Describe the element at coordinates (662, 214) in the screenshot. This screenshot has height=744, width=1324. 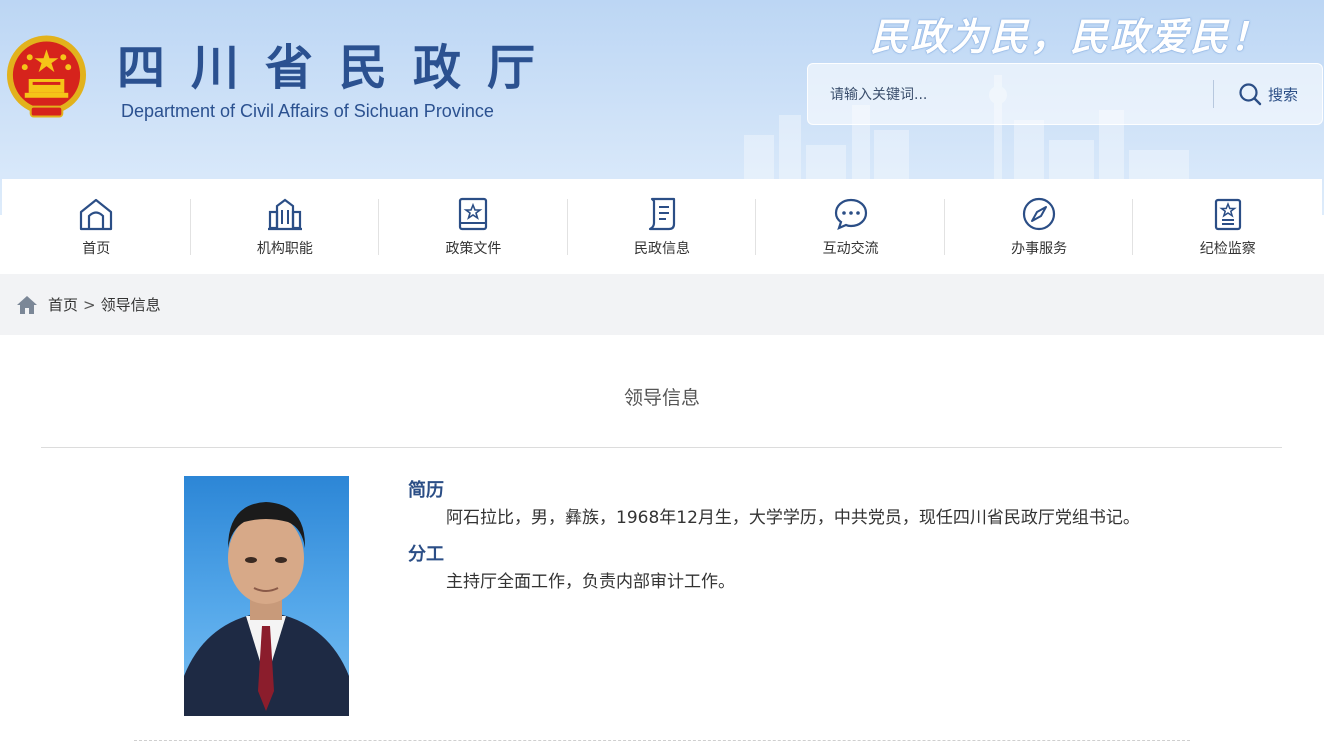
I see `document-icon` at that location.